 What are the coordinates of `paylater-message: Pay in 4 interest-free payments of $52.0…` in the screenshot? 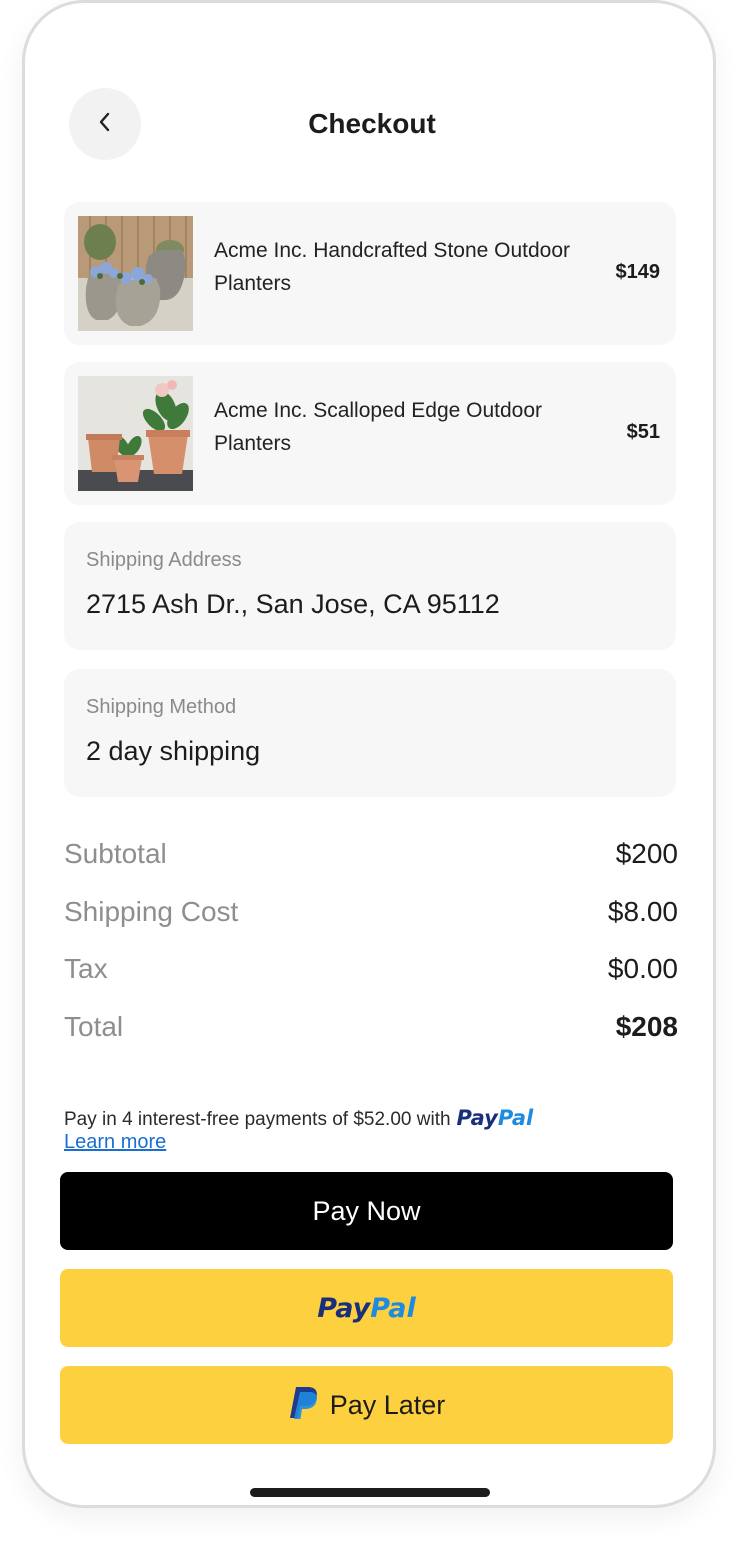 It's located at (344, 1119).